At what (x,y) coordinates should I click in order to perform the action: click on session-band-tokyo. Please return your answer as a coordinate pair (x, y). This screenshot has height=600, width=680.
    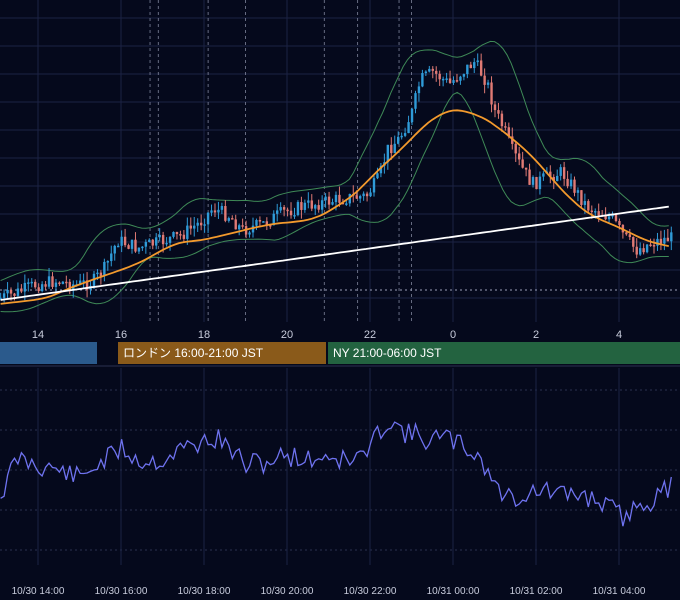
    Looking at the image, I should click on (48, 353).